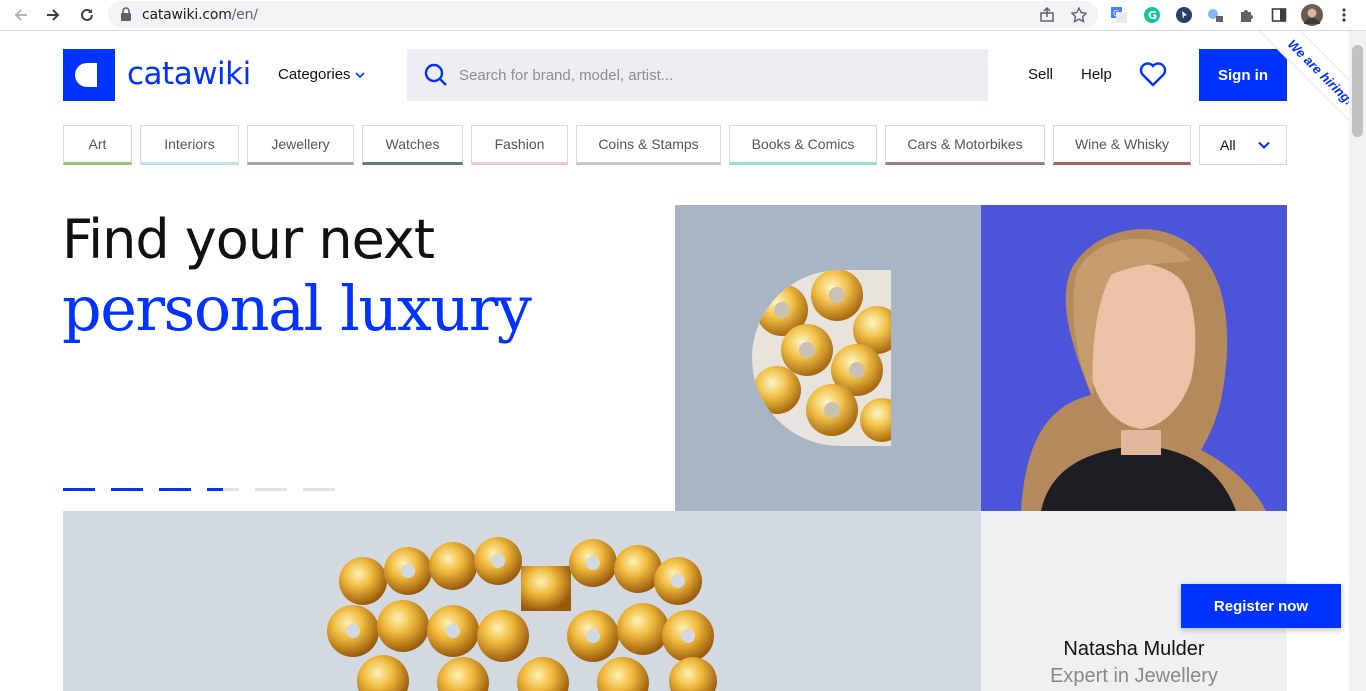 The image size is (1366, 691). I want to click on profile-avatar, so click(1312, 15).